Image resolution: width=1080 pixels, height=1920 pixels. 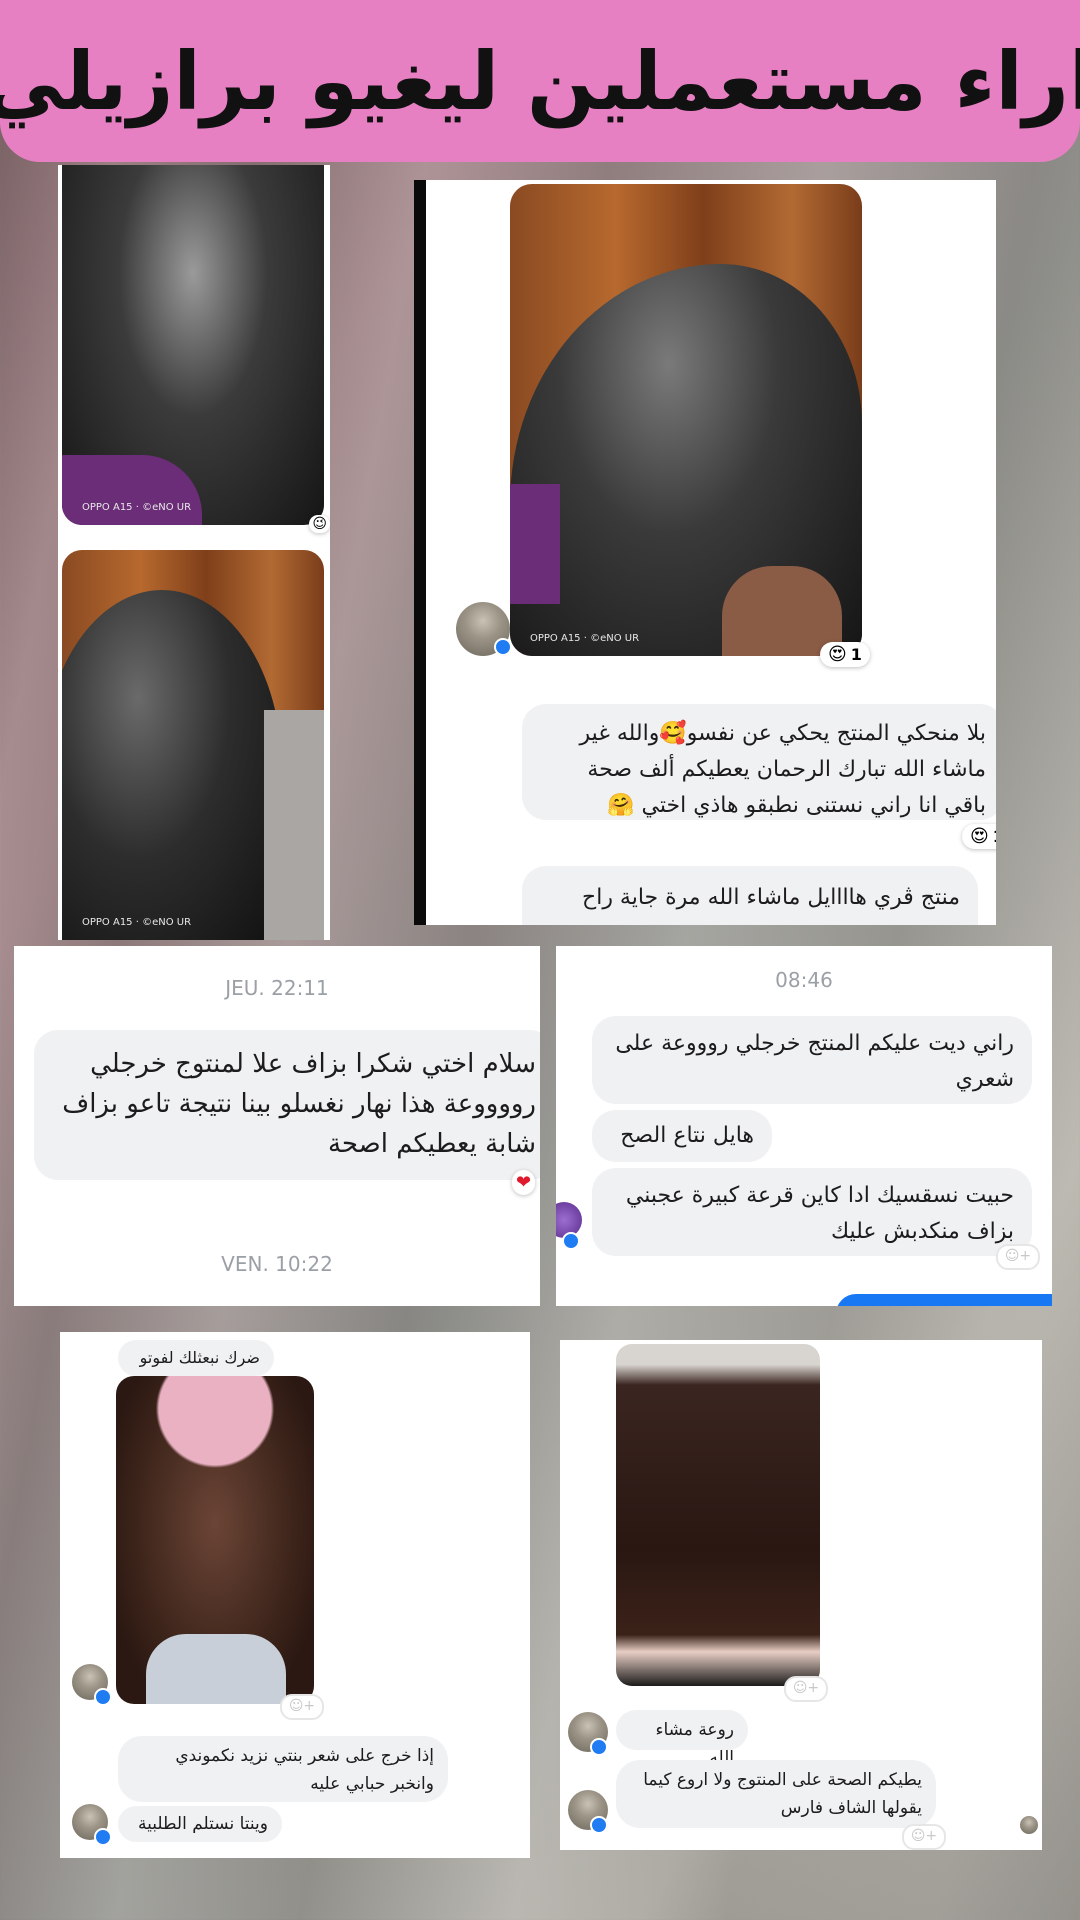 I want to click on chat-bubble-message-2: منتج ڤري هاااايل ماشاء الله مرة جاية راح, so click(x=750, y=895).